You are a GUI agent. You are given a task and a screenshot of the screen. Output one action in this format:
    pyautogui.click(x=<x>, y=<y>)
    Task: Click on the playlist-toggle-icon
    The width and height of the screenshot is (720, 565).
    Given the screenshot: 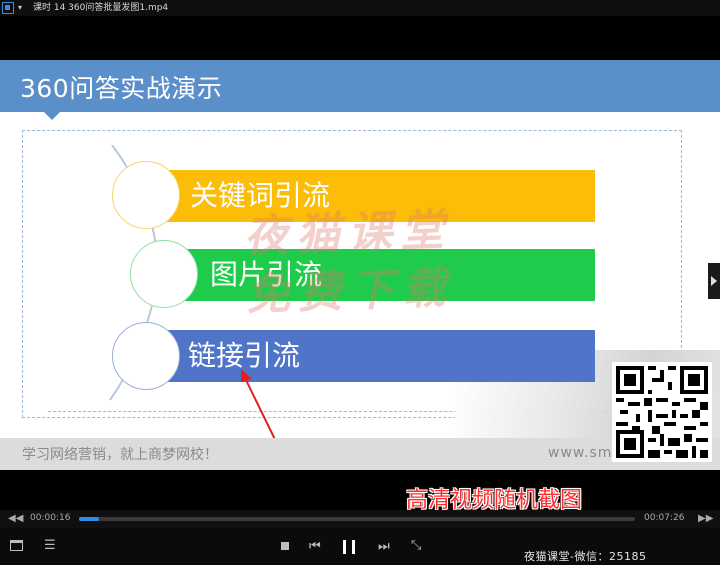 What is the action you would take?
    pyautogui.click(x=16, y=545)
    